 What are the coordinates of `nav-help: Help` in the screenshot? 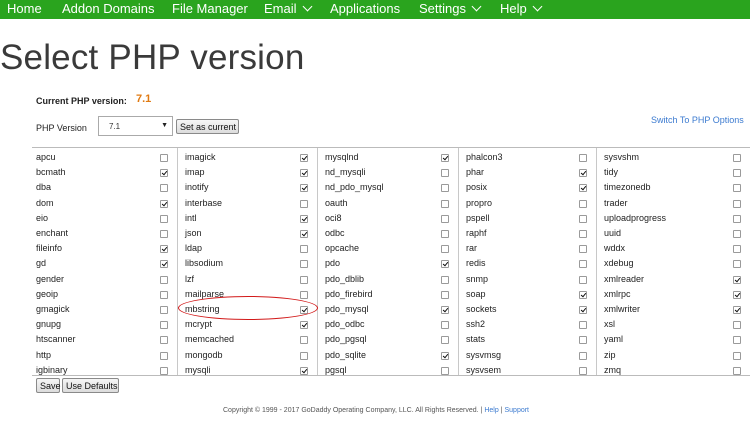 It's located at (521, 9).